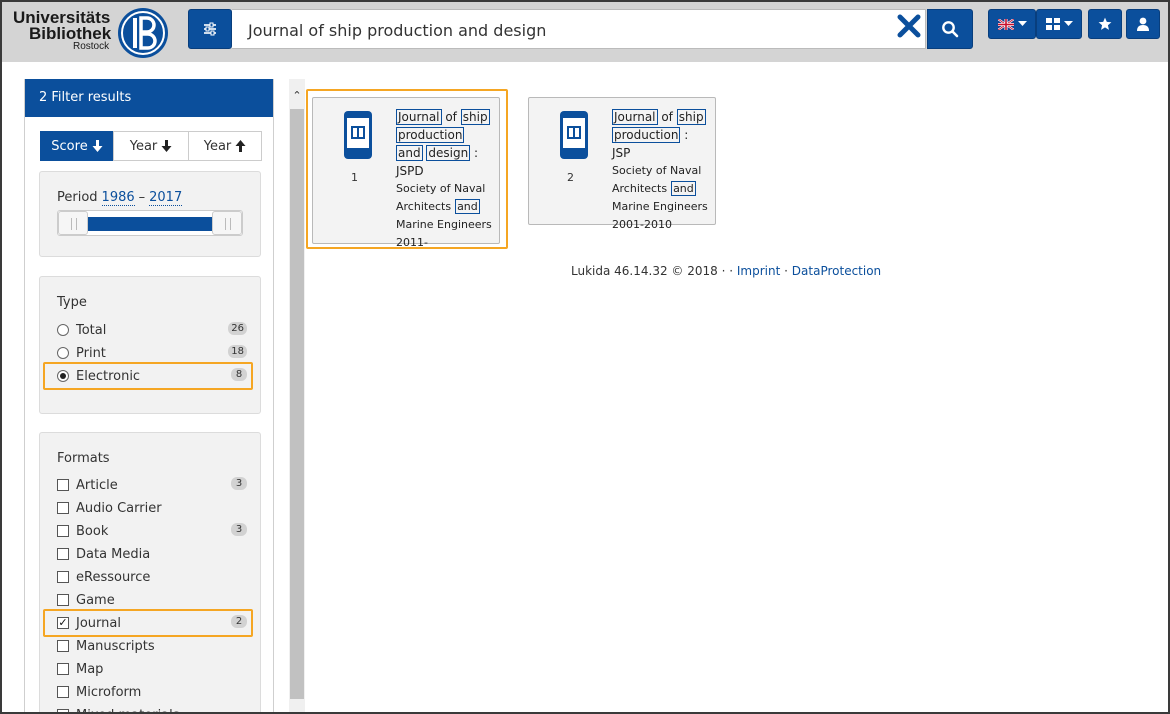  I want to click on format-option-game: Game, so click(152, 600).